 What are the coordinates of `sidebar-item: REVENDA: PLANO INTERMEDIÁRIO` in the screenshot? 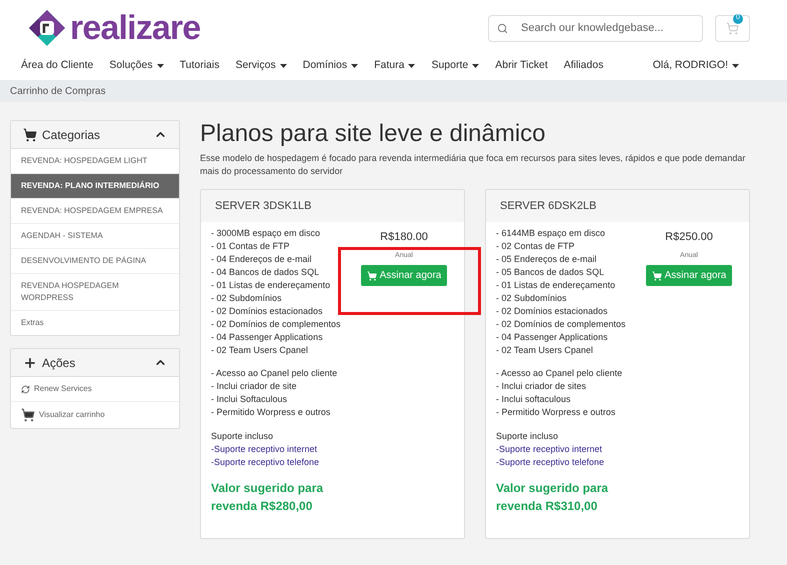 It's located at (95, 186).